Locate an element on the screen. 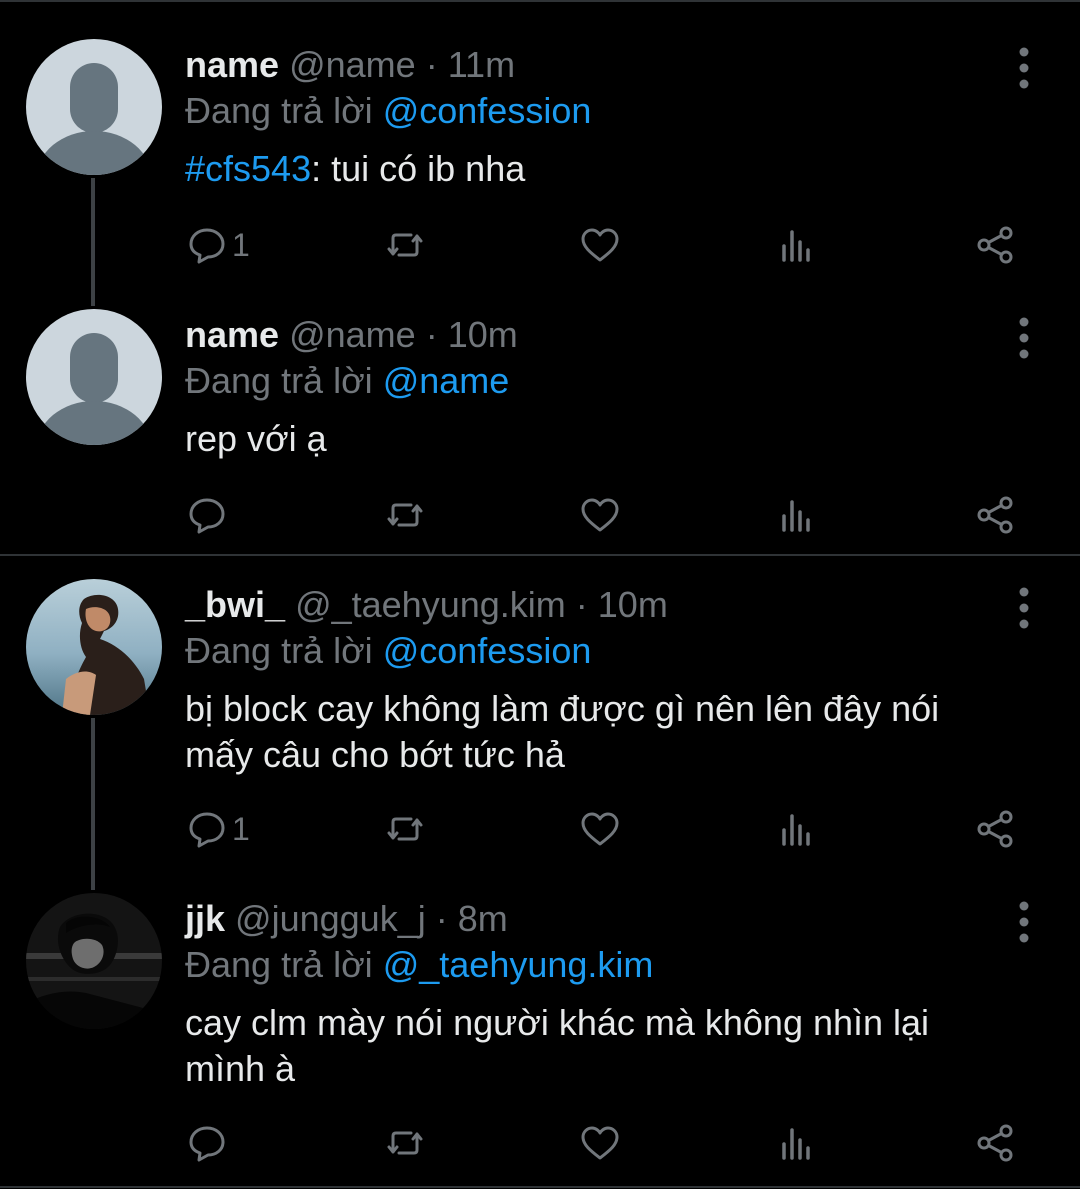 This screenshot has height=1189, width=1080. user-photo-icon is located at coordinates (94, 961).